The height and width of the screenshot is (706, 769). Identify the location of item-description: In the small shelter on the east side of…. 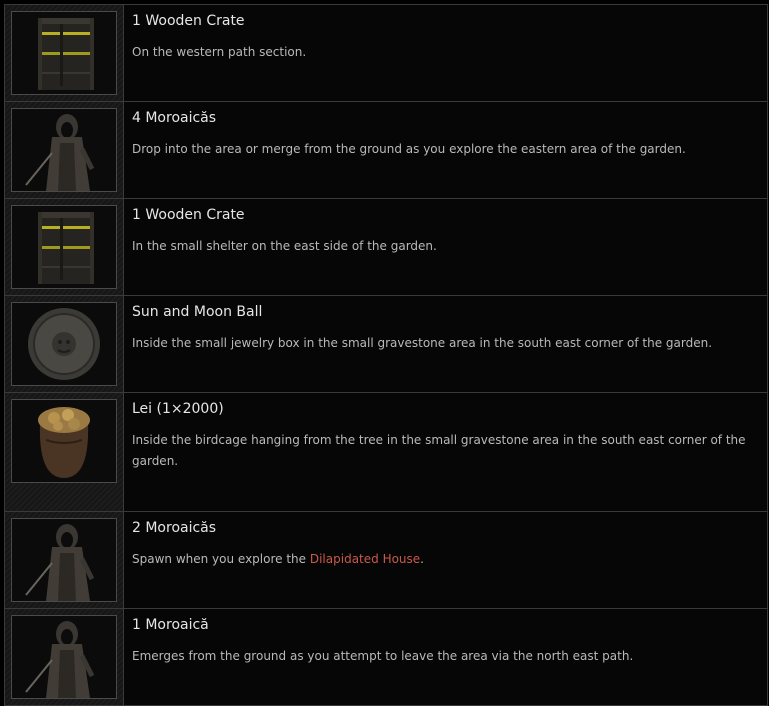
(284, 246).